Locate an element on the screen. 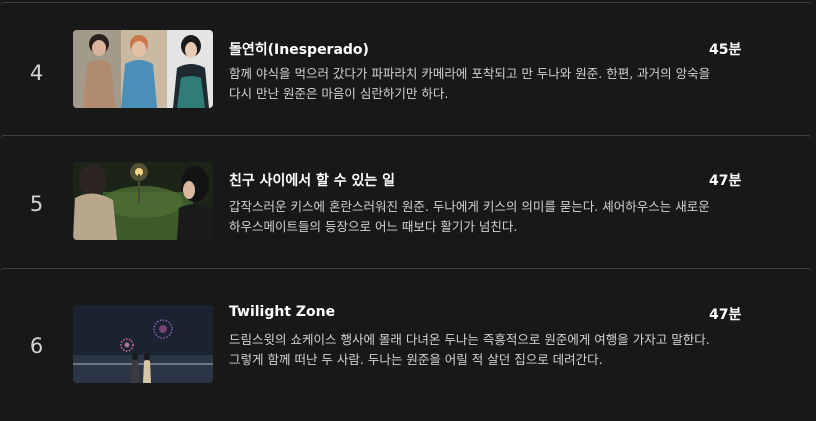 The height and width of the screenshot is (421, 816). episode-number: 6 is located at coordinates (36, 346).